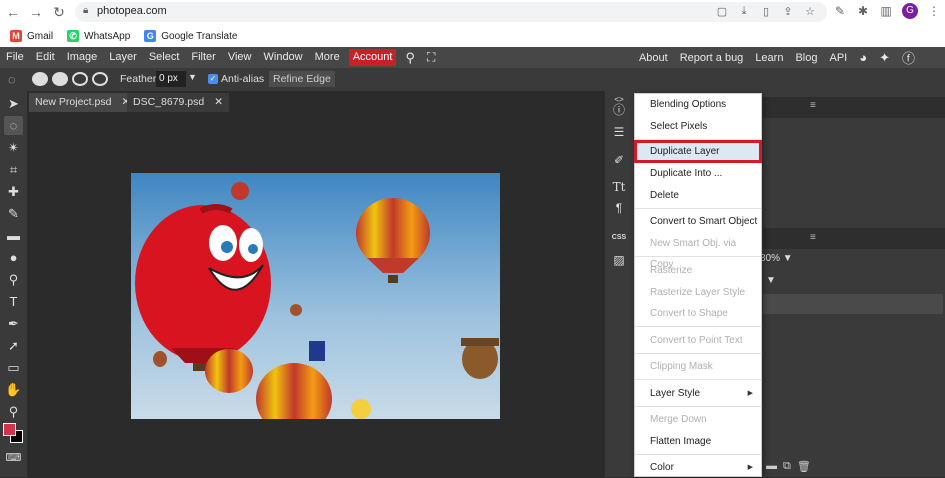  I want to click on bookmark-star-icon: ☆, so click(810, 11).